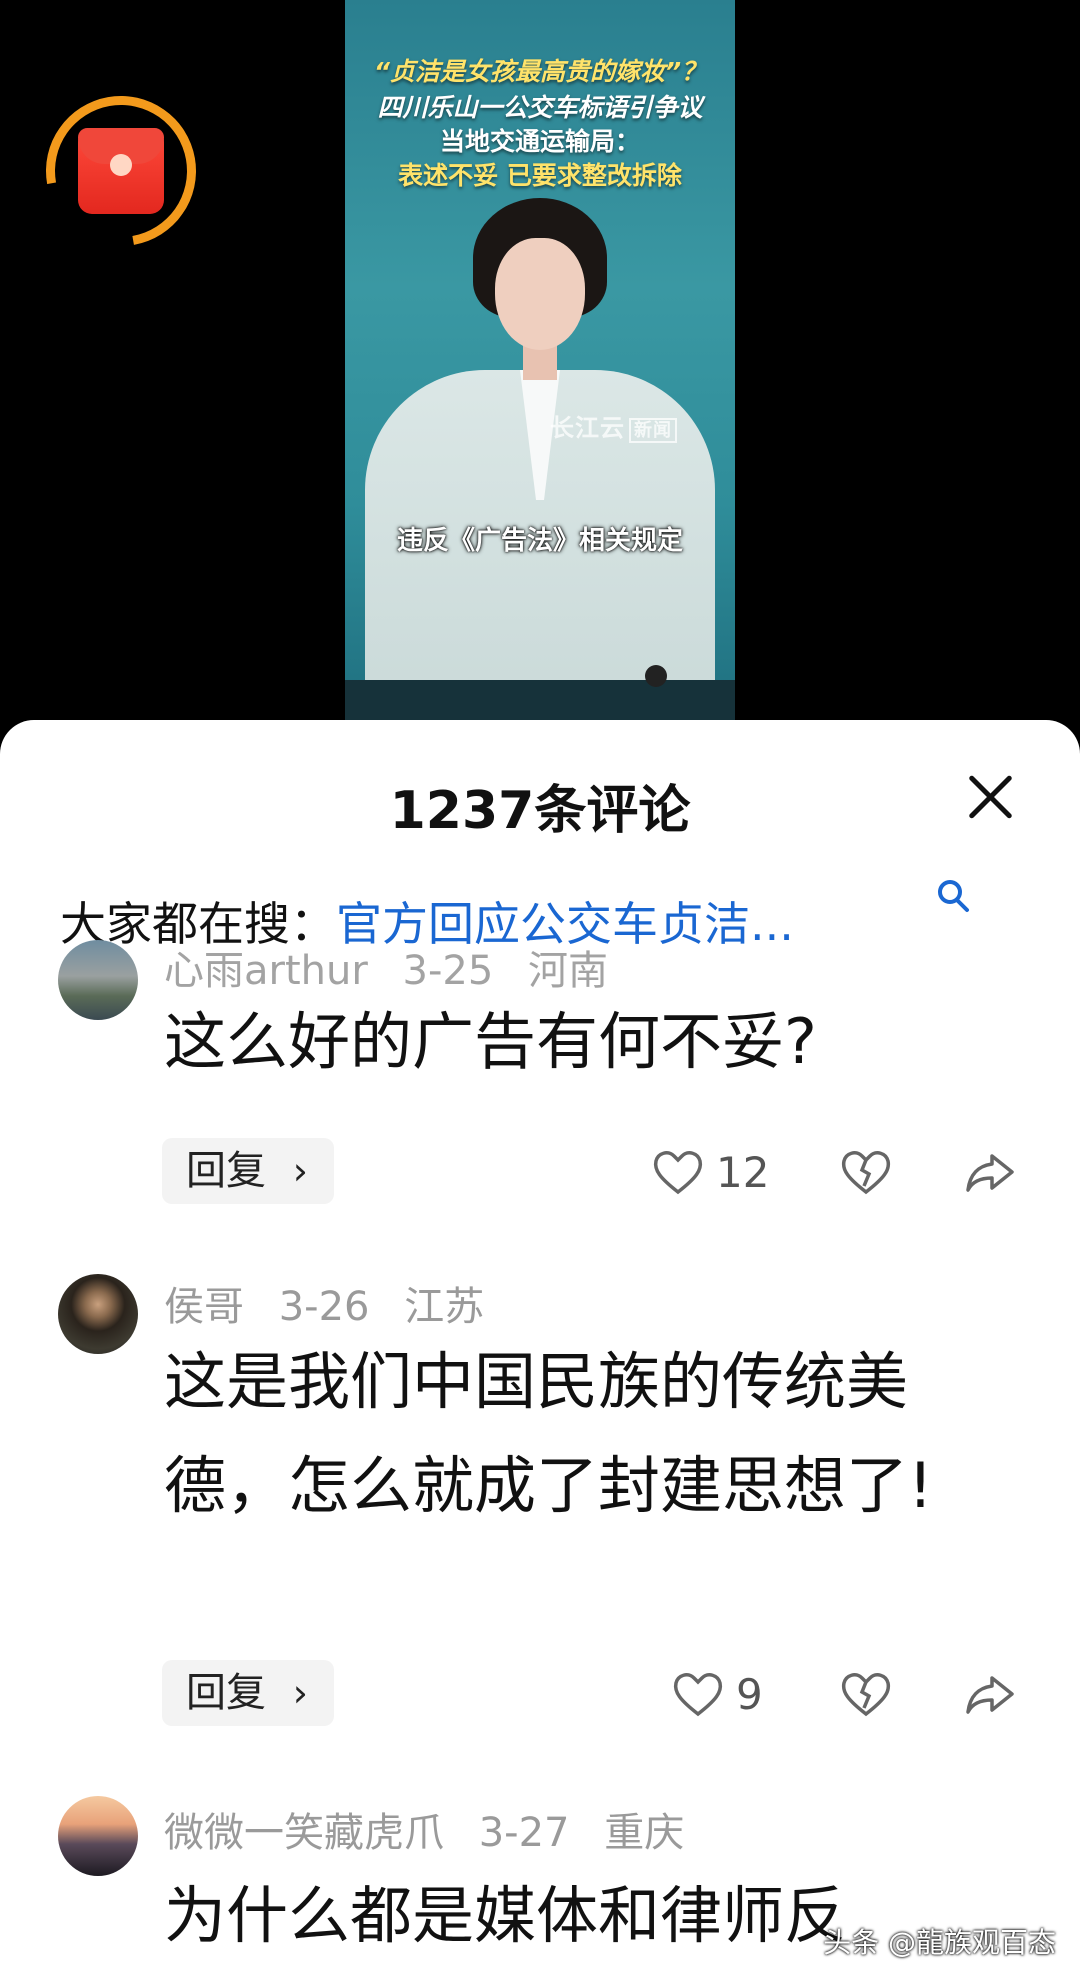 This screenshot has height=1977, width=1080. Describe the element at coordinates (568, 971) in the screenshot. I see `comment-region: 河南` at that location.